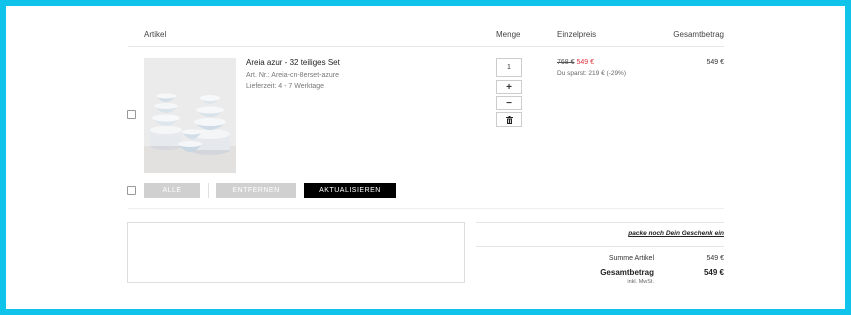 The image size is (851, 315). I want to click on plus-icon: +, so click(509, 87).